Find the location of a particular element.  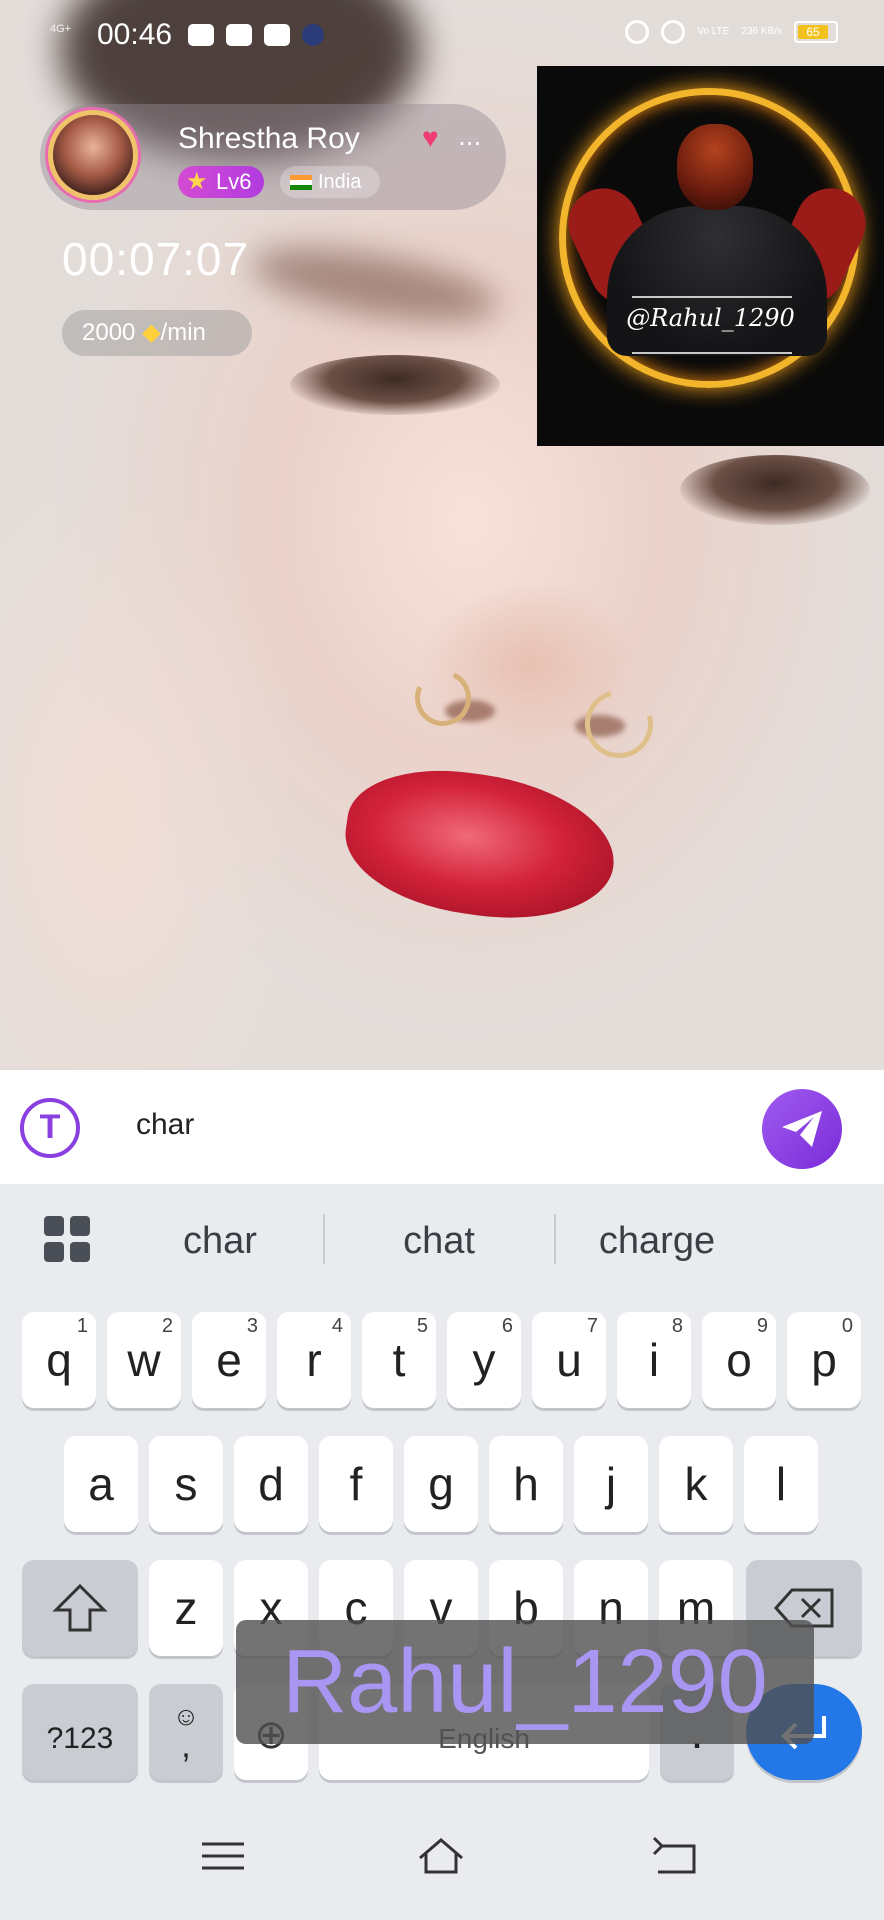

self-video-pip: @Rahul_1290 is located at coordinates (710, 256).